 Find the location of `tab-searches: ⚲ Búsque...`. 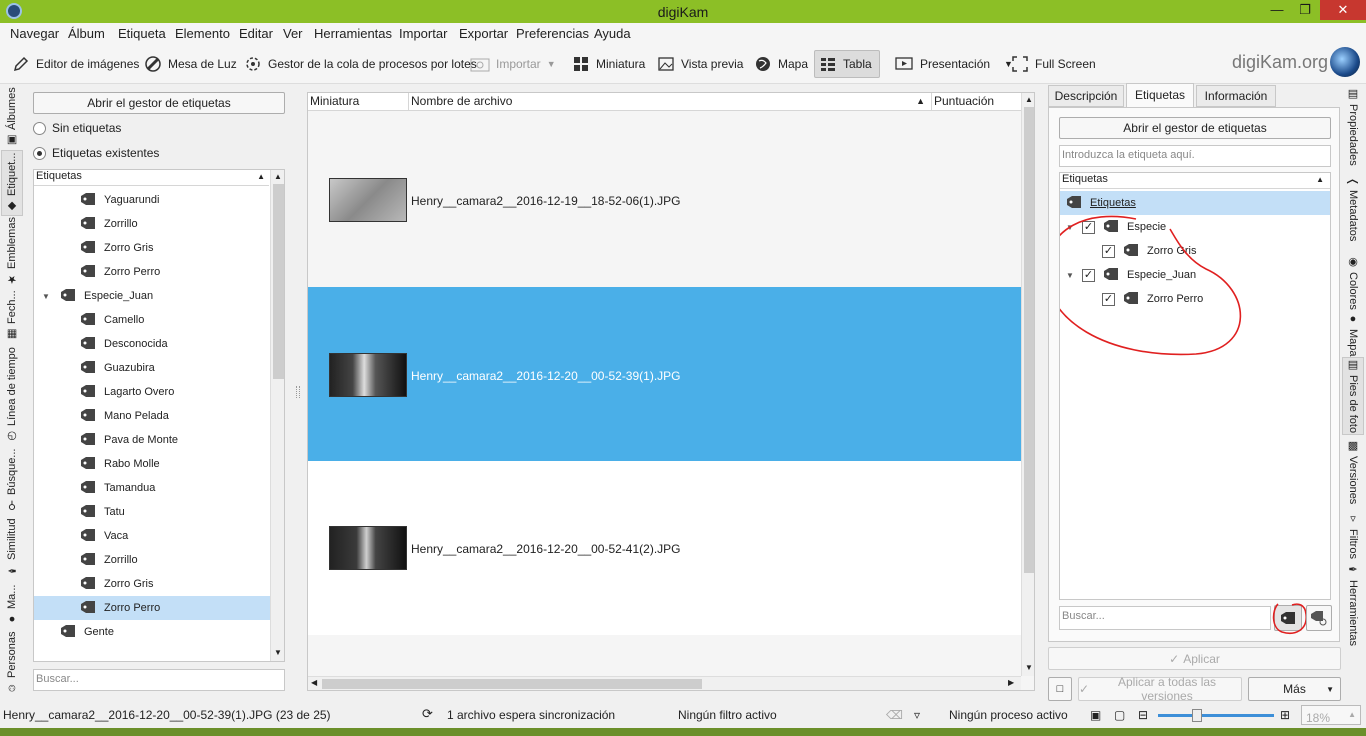

tab-searches: ⚲ Búsque... is located at coordinates (12, 480).